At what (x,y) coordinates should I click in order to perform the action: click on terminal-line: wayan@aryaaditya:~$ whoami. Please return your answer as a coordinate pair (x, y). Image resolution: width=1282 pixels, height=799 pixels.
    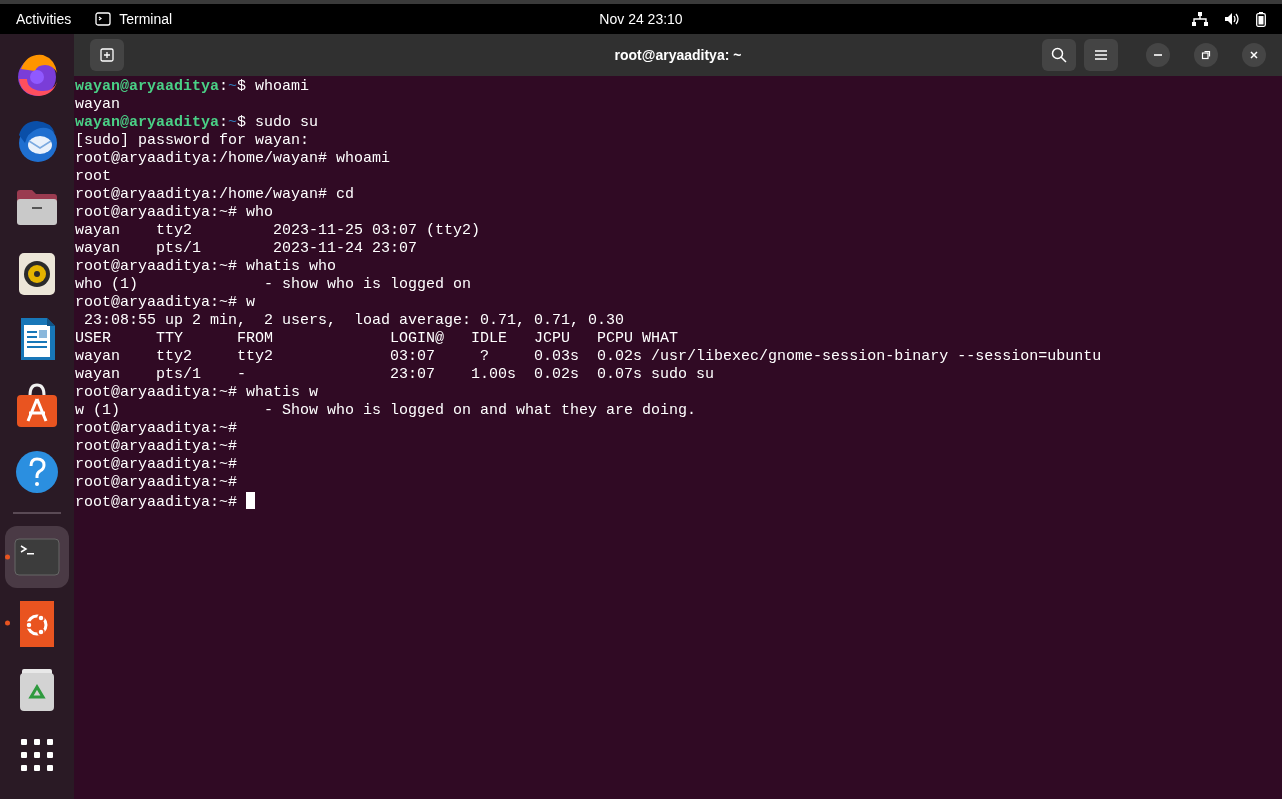
    Looking at the image, I should click on (192, 87).